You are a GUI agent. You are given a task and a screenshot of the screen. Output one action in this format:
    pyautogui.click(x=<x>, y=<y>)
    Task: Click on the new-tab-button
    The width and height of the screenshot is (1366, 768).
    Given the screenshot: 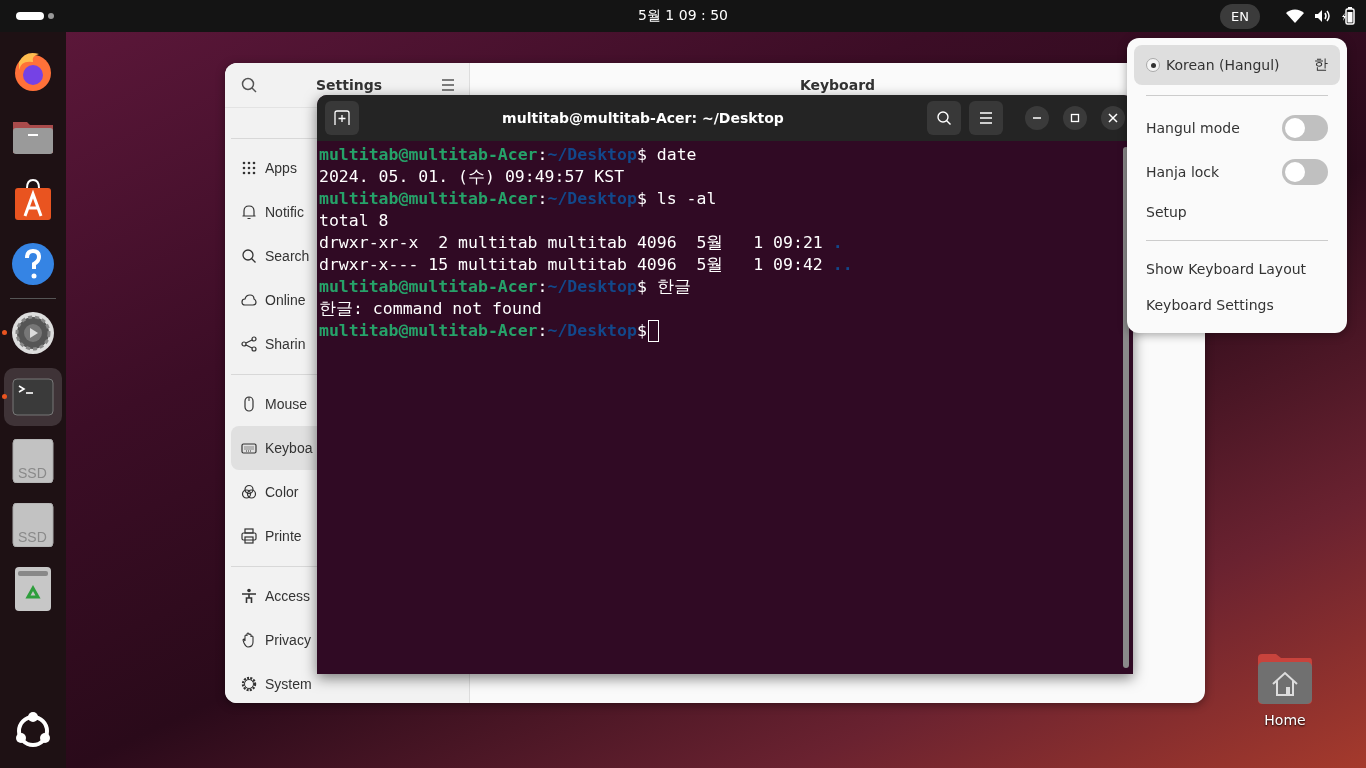 What is the action you would take?
    pyautogui.click(x=342, y=118)
    